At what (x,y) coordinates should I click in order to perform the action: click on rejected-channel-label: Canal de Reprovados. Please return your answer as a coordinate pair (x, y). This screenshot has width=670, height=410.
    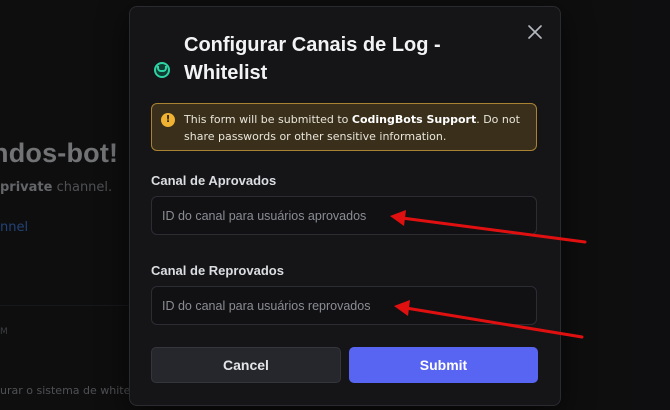
    Looking at the image, I should click on (217, 270).